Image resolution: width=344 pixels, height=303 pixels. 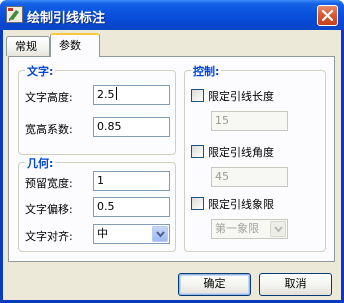 I want to click on close-icon, so click(x=327, y=15).